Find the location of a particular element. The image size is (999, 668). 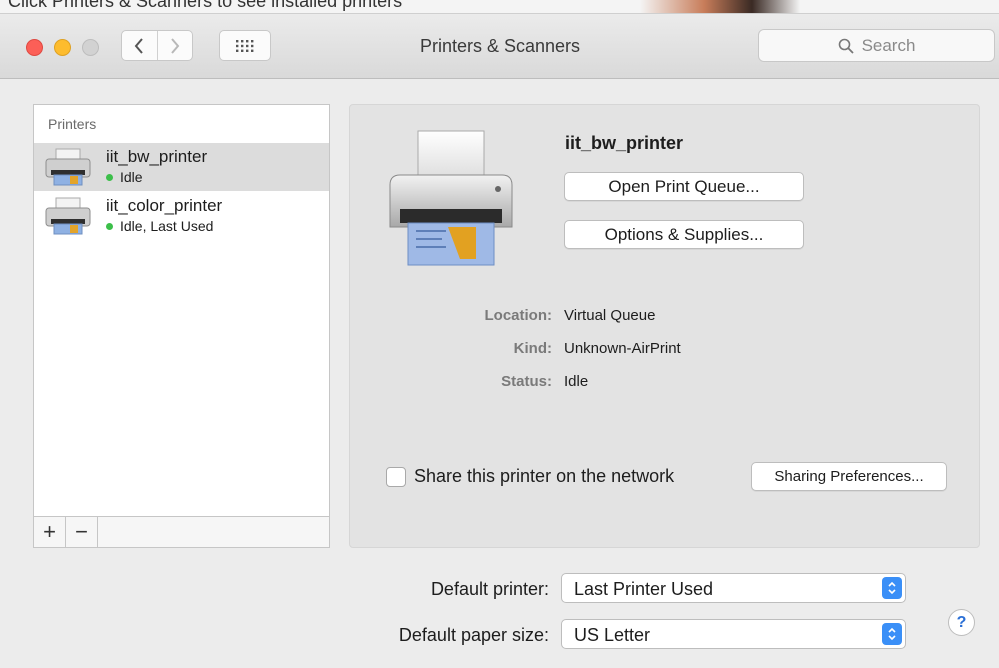

grid-icon is located at coordinates (245, 45).